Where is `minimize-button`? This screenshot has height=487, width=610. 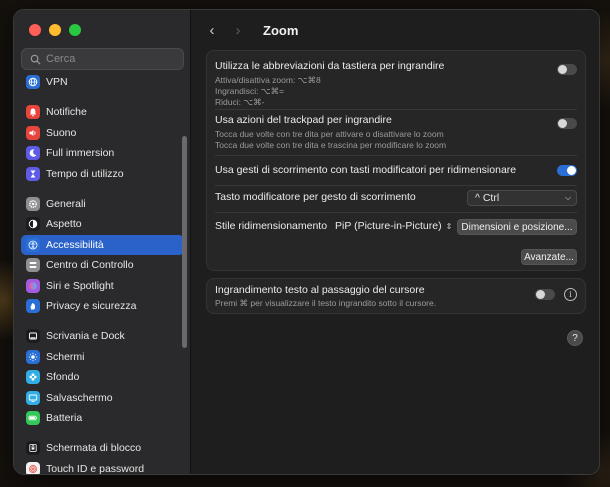 minimize-button is located at coordinates (55, 30).